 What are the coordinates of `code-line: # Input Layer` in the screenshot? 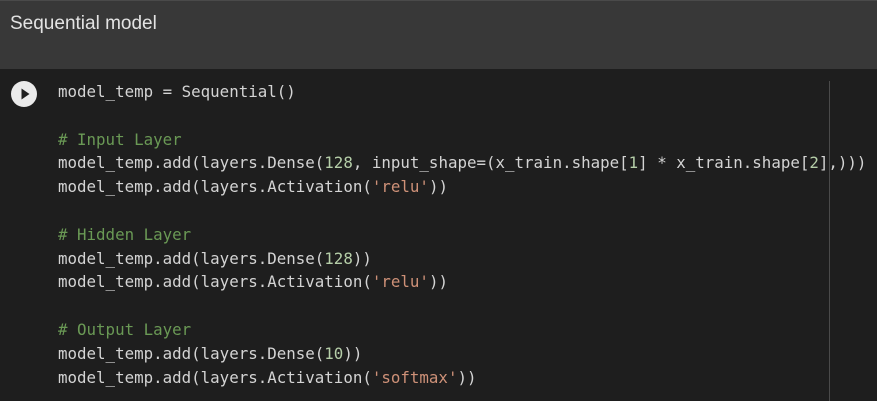 It's located at (467, 140).